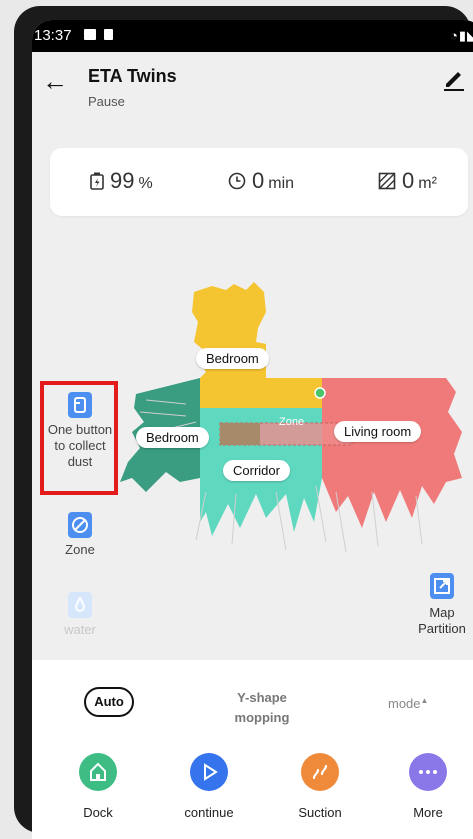 The width and height of the screenshot is (473, 839). I want to click on time-stat: 0 min, so click(261, 181).